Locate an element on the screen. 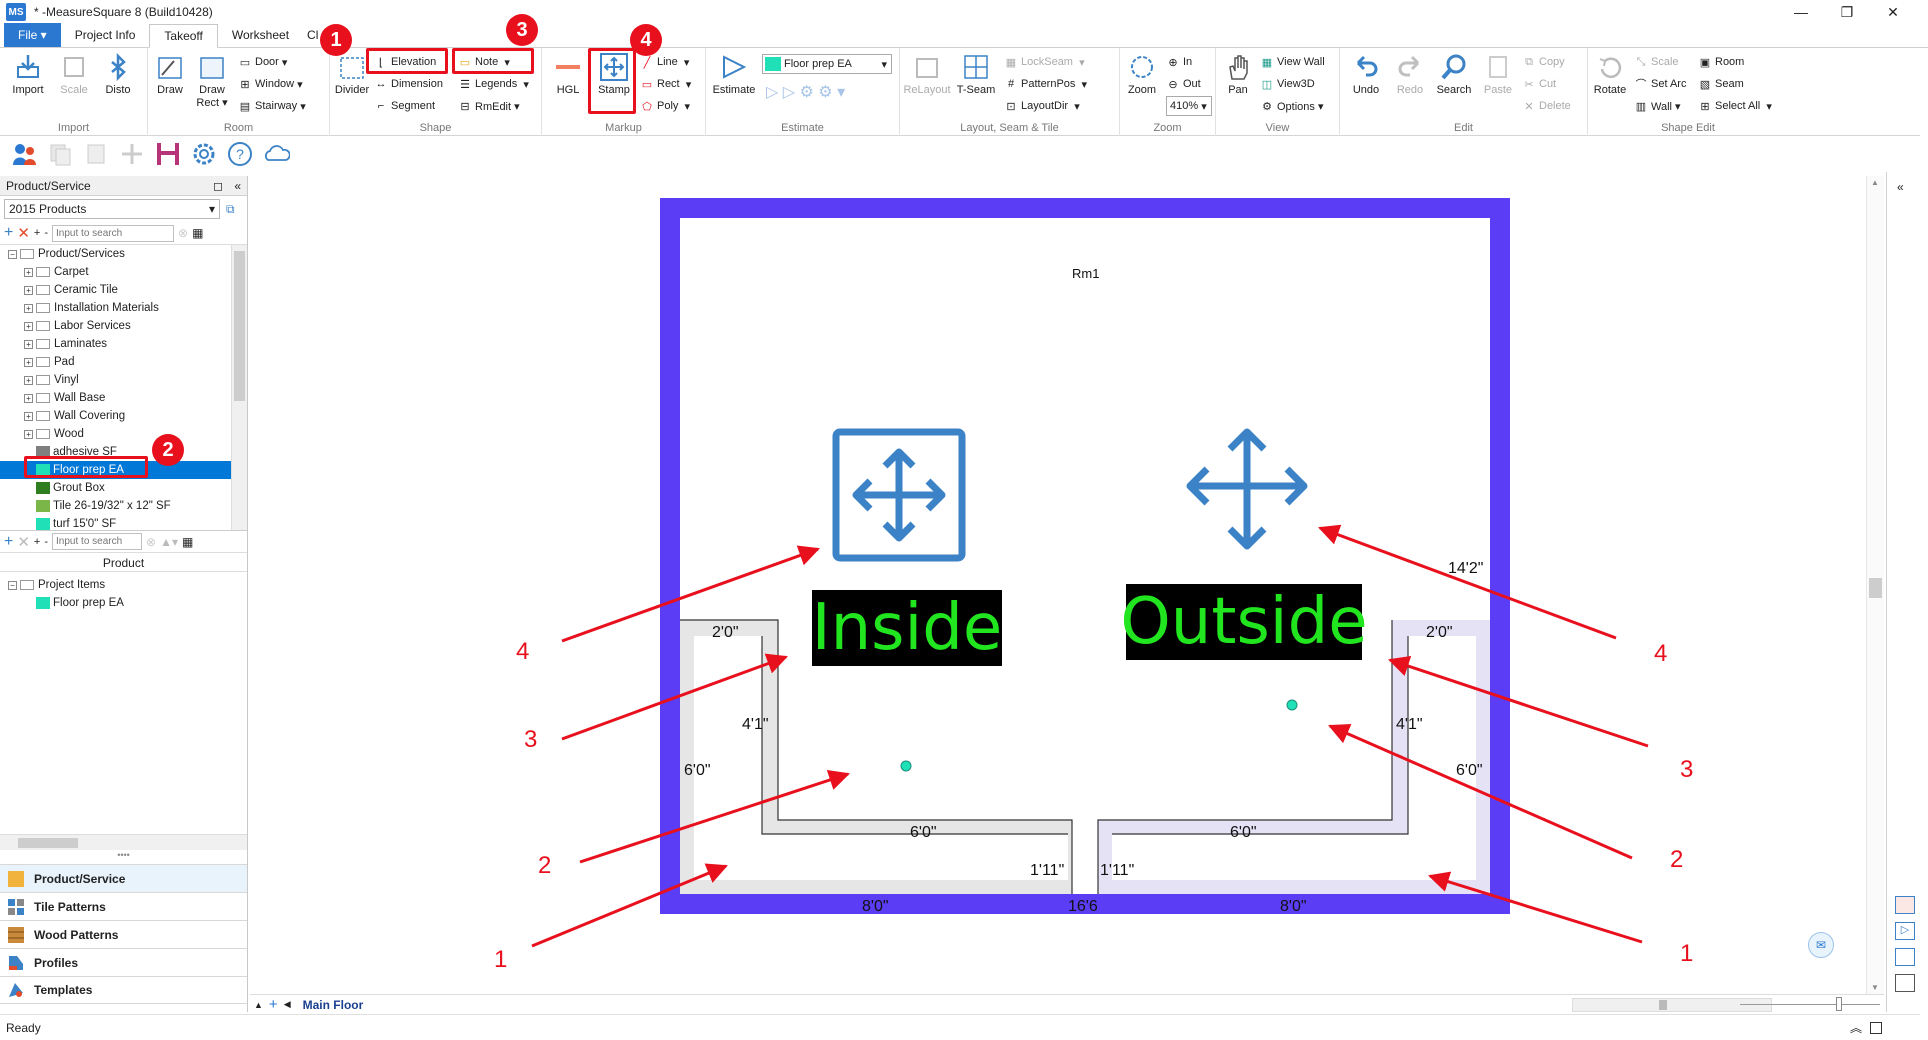 This screenshot has width=1928, height=1040. rect-button: ▭ Rect ▾ is located at coordinates (665, 84).